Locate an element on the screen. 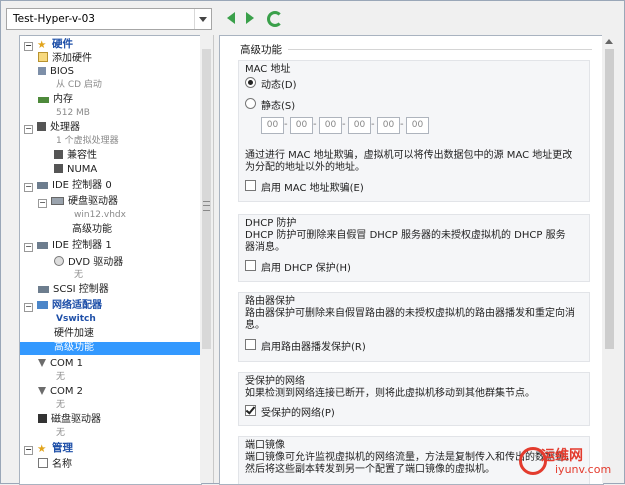 This screenshot has height=485, width=625. tree-compat: 兼容性 is located at coordinates (75, 156).